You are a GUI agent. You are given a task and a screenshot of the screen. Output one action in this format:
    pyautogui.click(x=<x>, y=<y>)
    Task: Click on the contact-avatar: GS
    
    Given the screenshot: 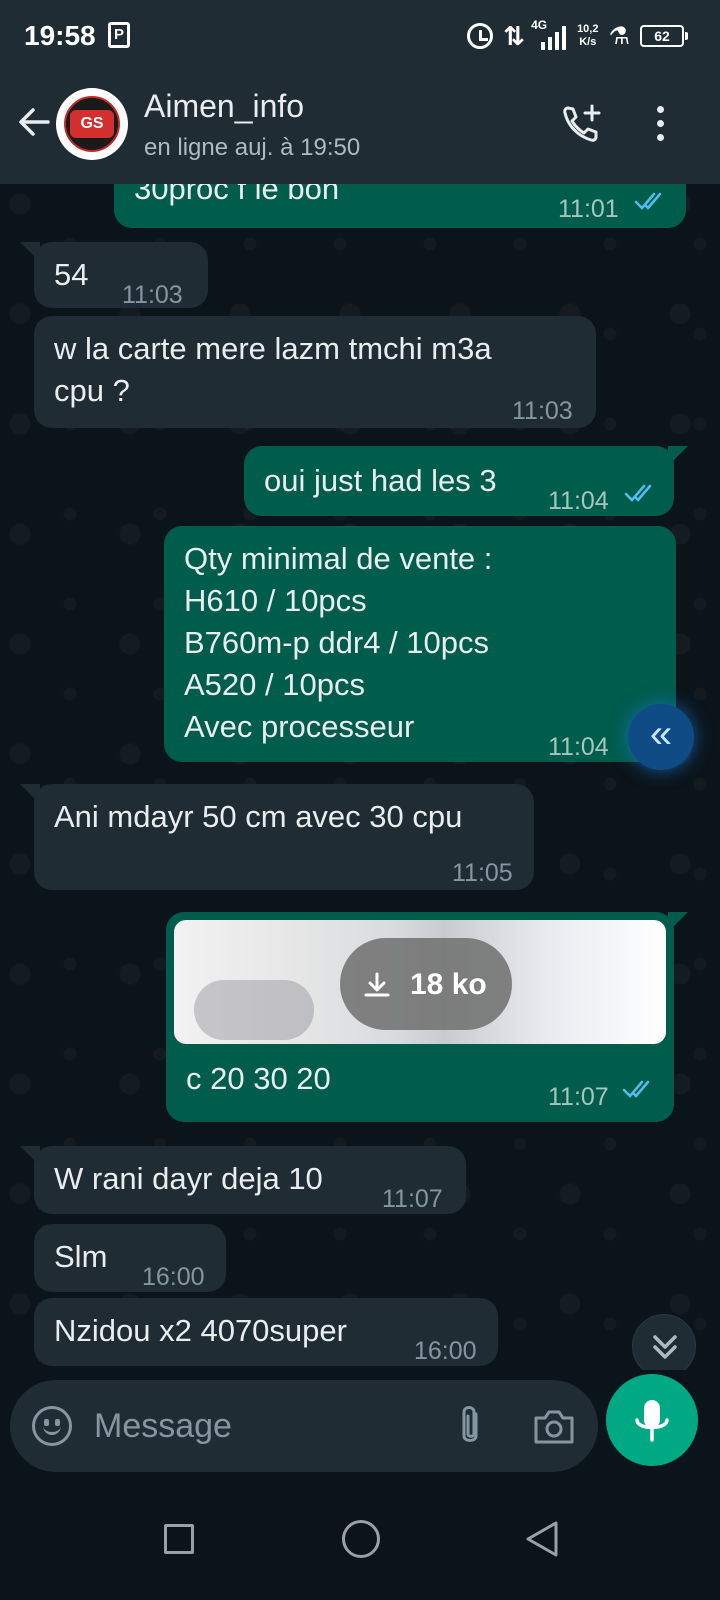 What is the action you would take?
    pyautogui.click(x=92, y=124)
    